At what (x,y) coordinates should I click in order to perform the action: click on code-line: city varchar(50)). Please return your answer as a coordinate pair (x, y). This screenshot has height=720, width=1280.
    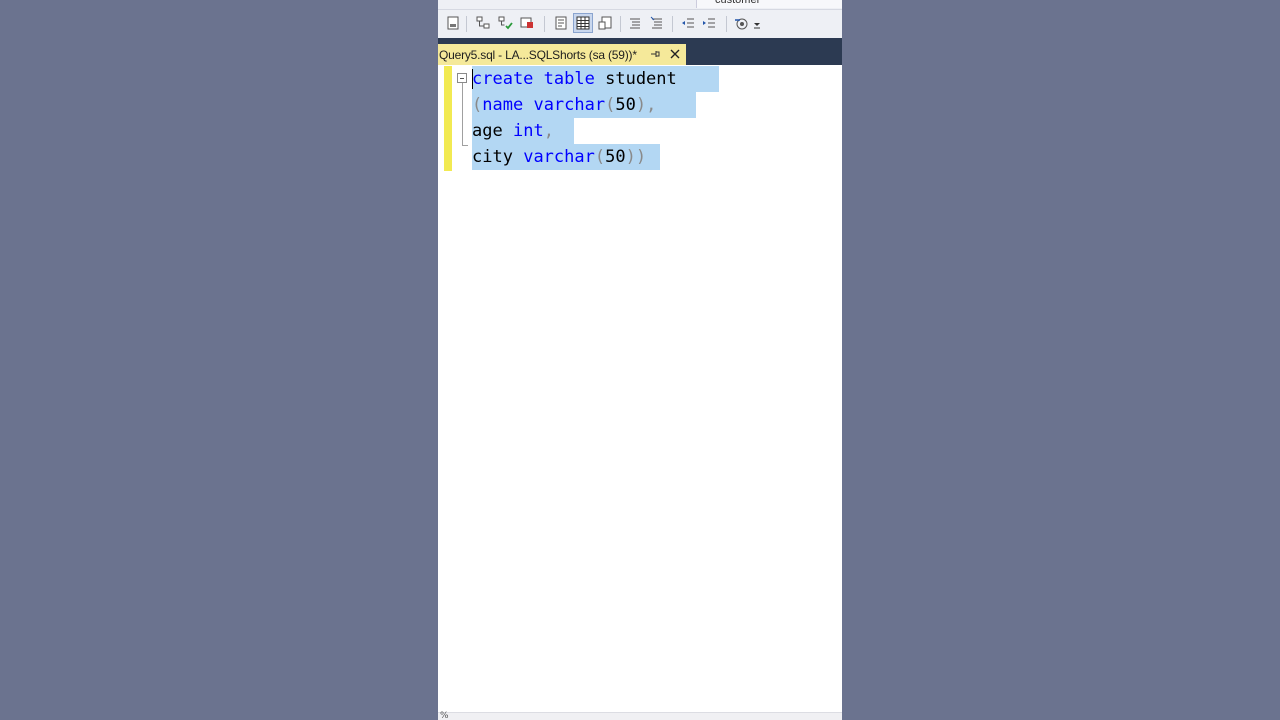
    Looking at the image, I should click on (566, 157).